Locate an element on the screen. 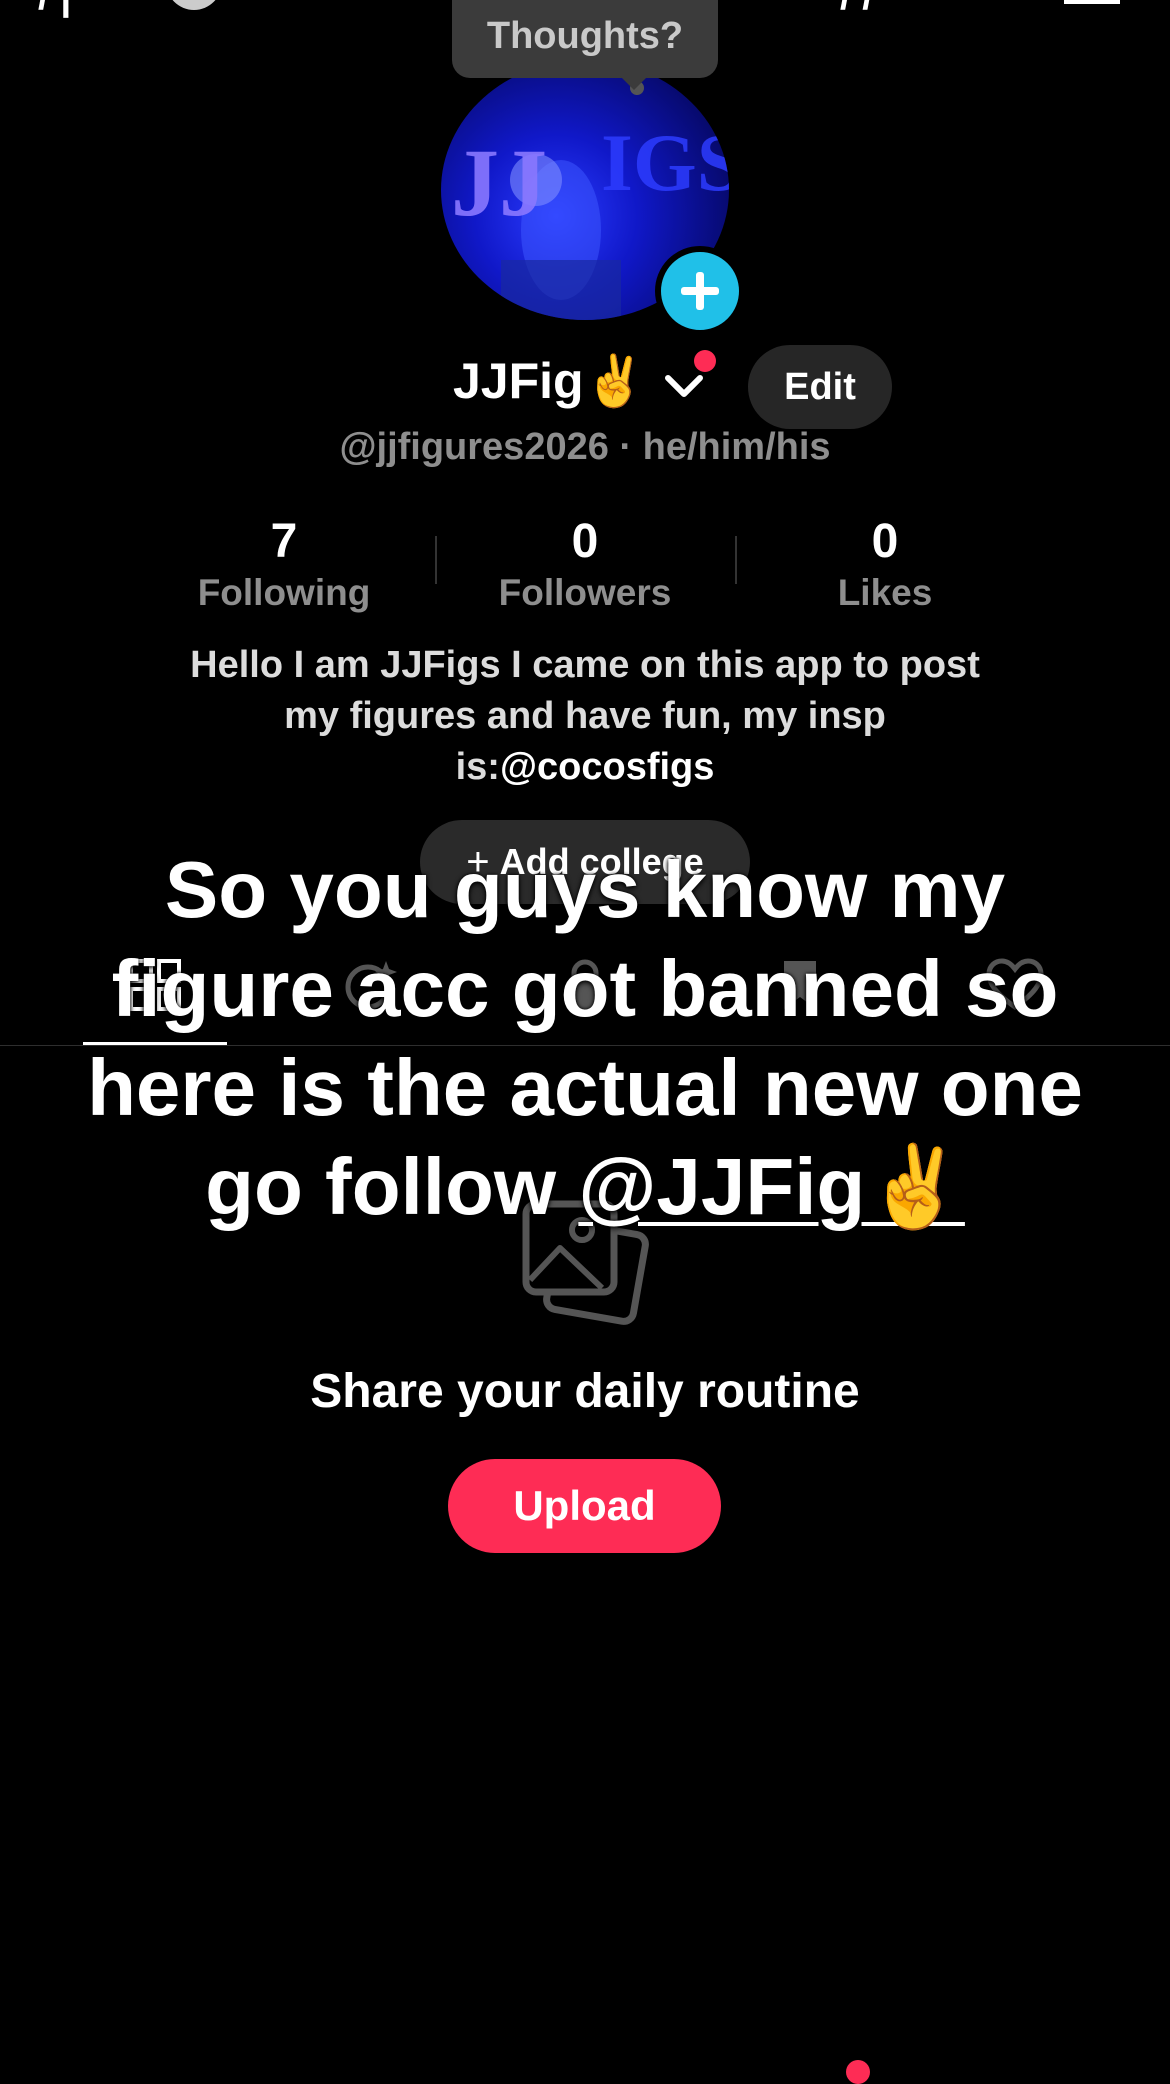 The width and height of the screenshot is (1170, 2084). upload-button: Upload is located at coordinates (584, 1506).